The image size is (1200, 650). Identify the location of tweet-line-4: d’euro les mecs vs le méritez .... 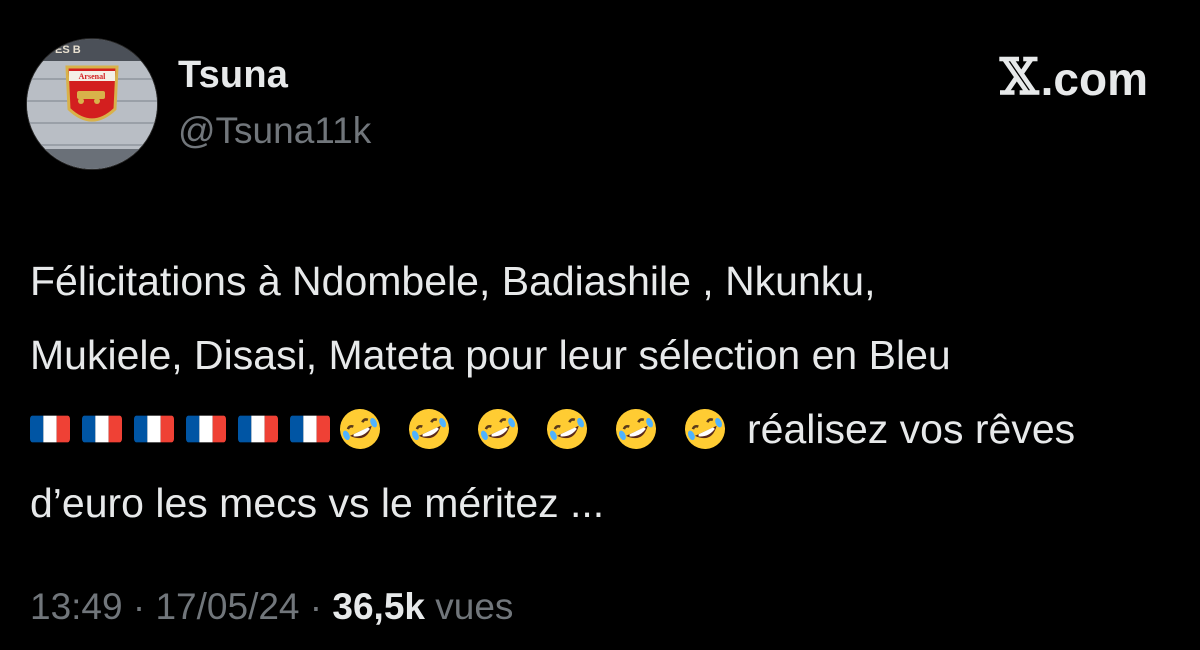
(317, 503).